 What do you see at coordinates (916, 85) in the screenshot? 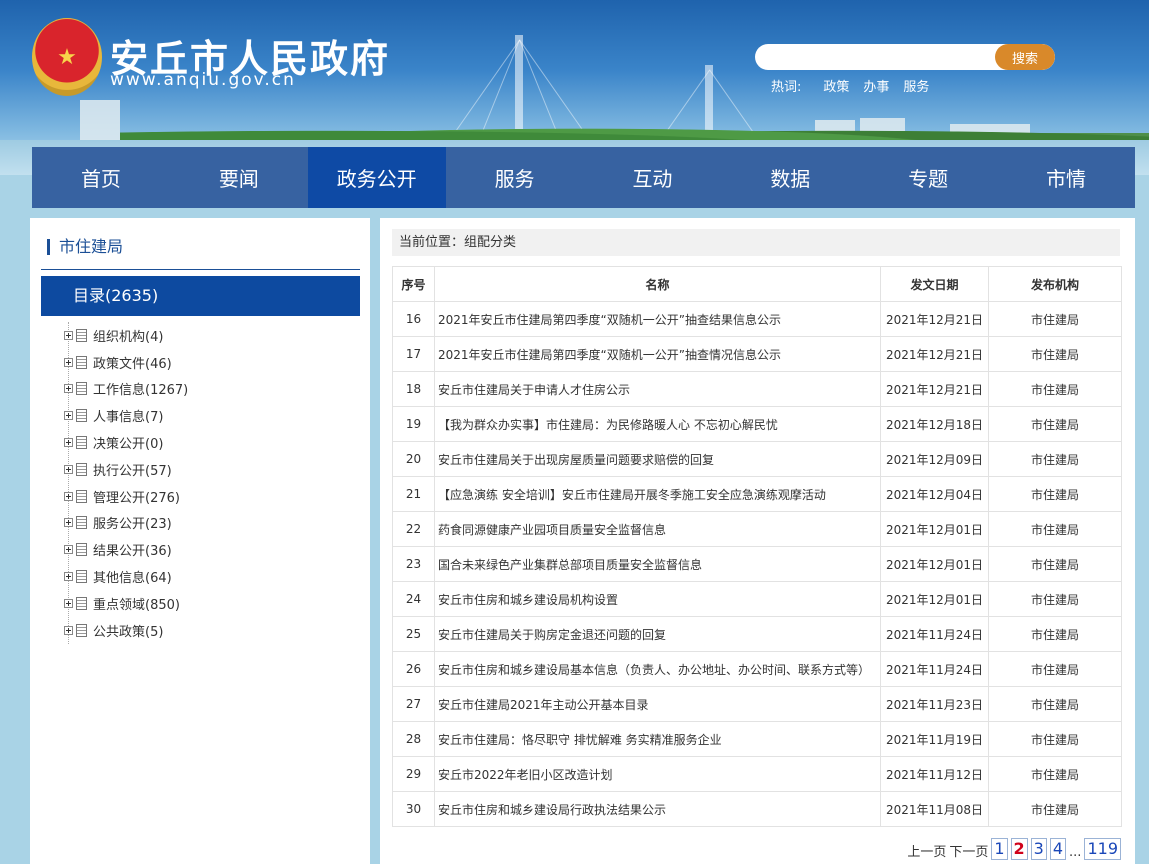
I see `hot-word-link: 服务` at bounding box center [916, 85].